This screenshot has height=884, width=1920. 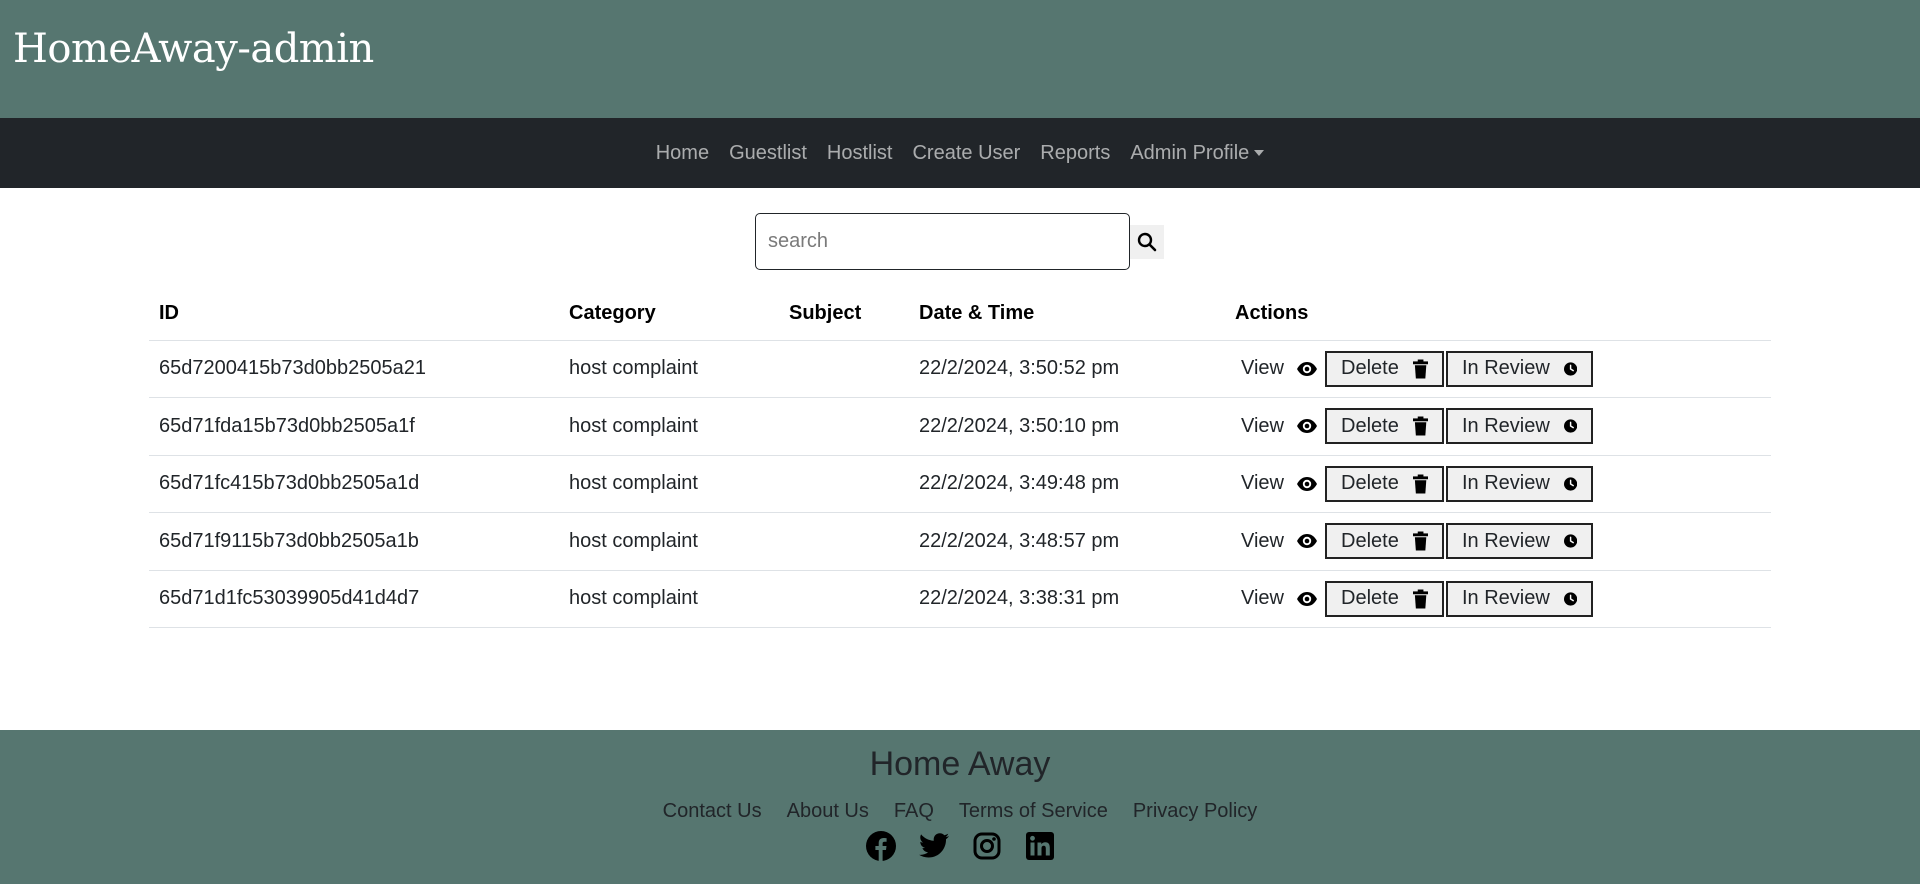 I want to click on brand-title: HomeAway-admin, so click(x=193, y=49).